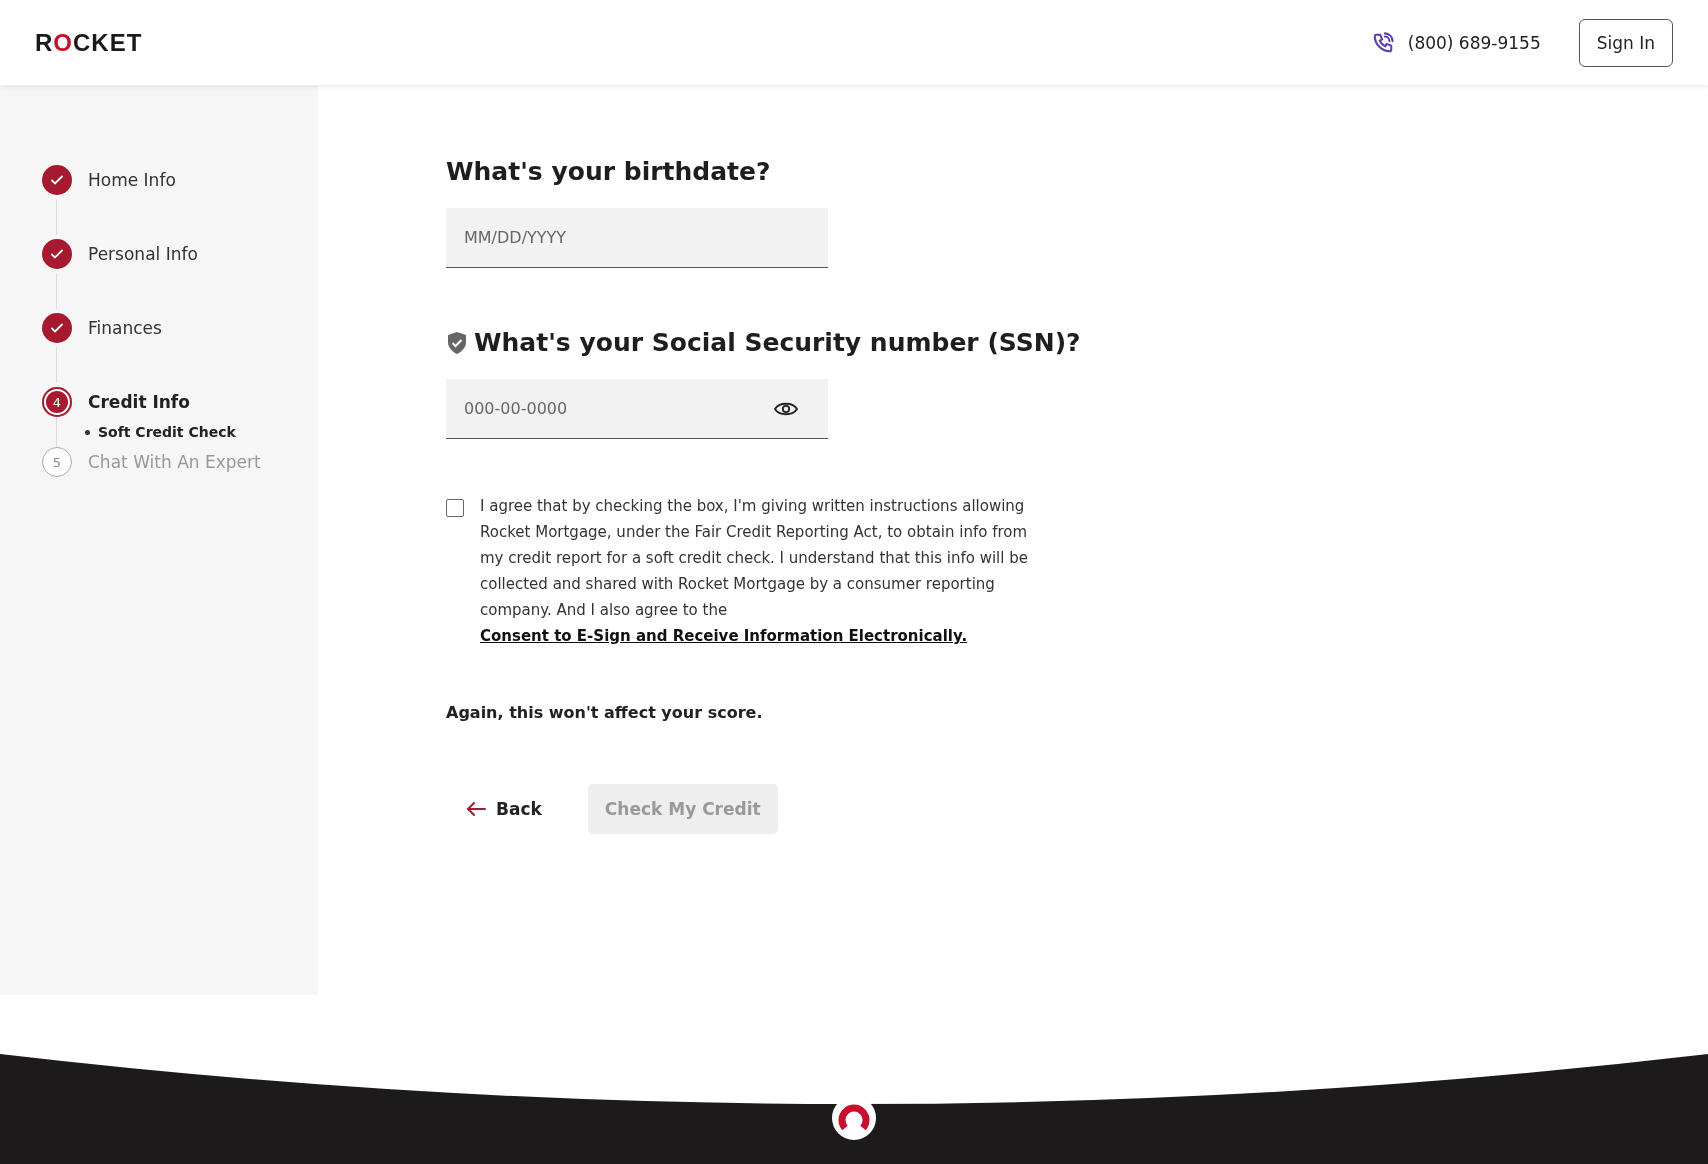 Image resolution: width=1708 pixels, height=1164 pixels. Describe the element at coordinates (143, 254) in the screenshot. I see `step-label: Personal Info` at that location.